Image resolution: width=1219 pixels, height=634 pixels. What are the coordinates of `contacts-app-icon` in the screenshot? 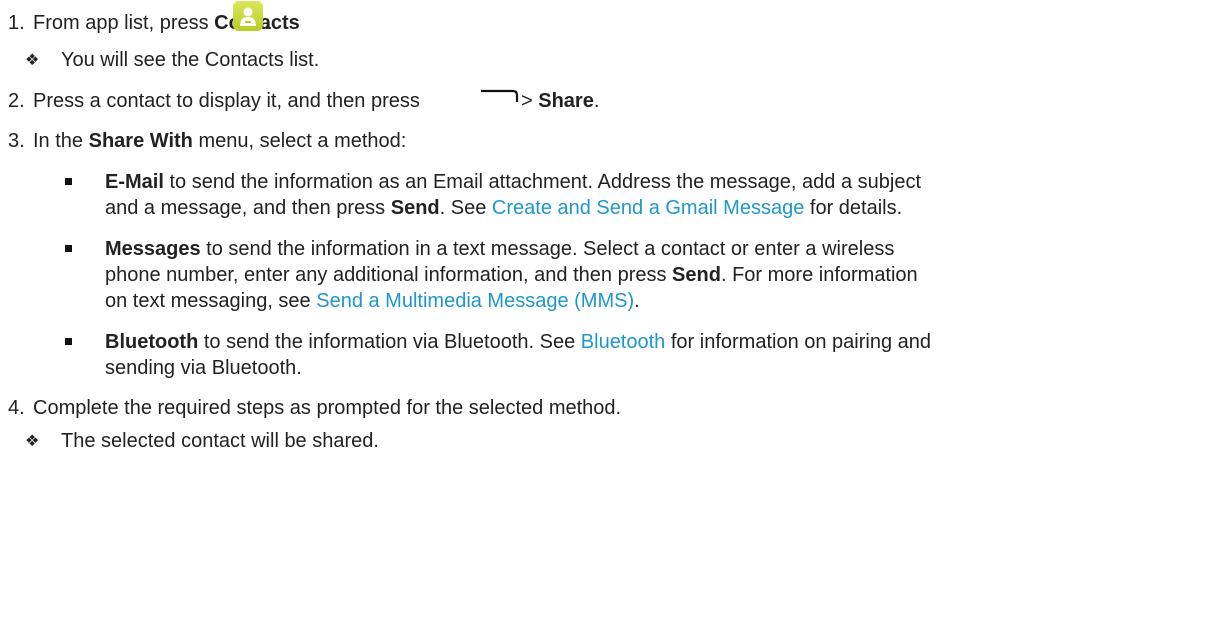 It's located at (248, 16).